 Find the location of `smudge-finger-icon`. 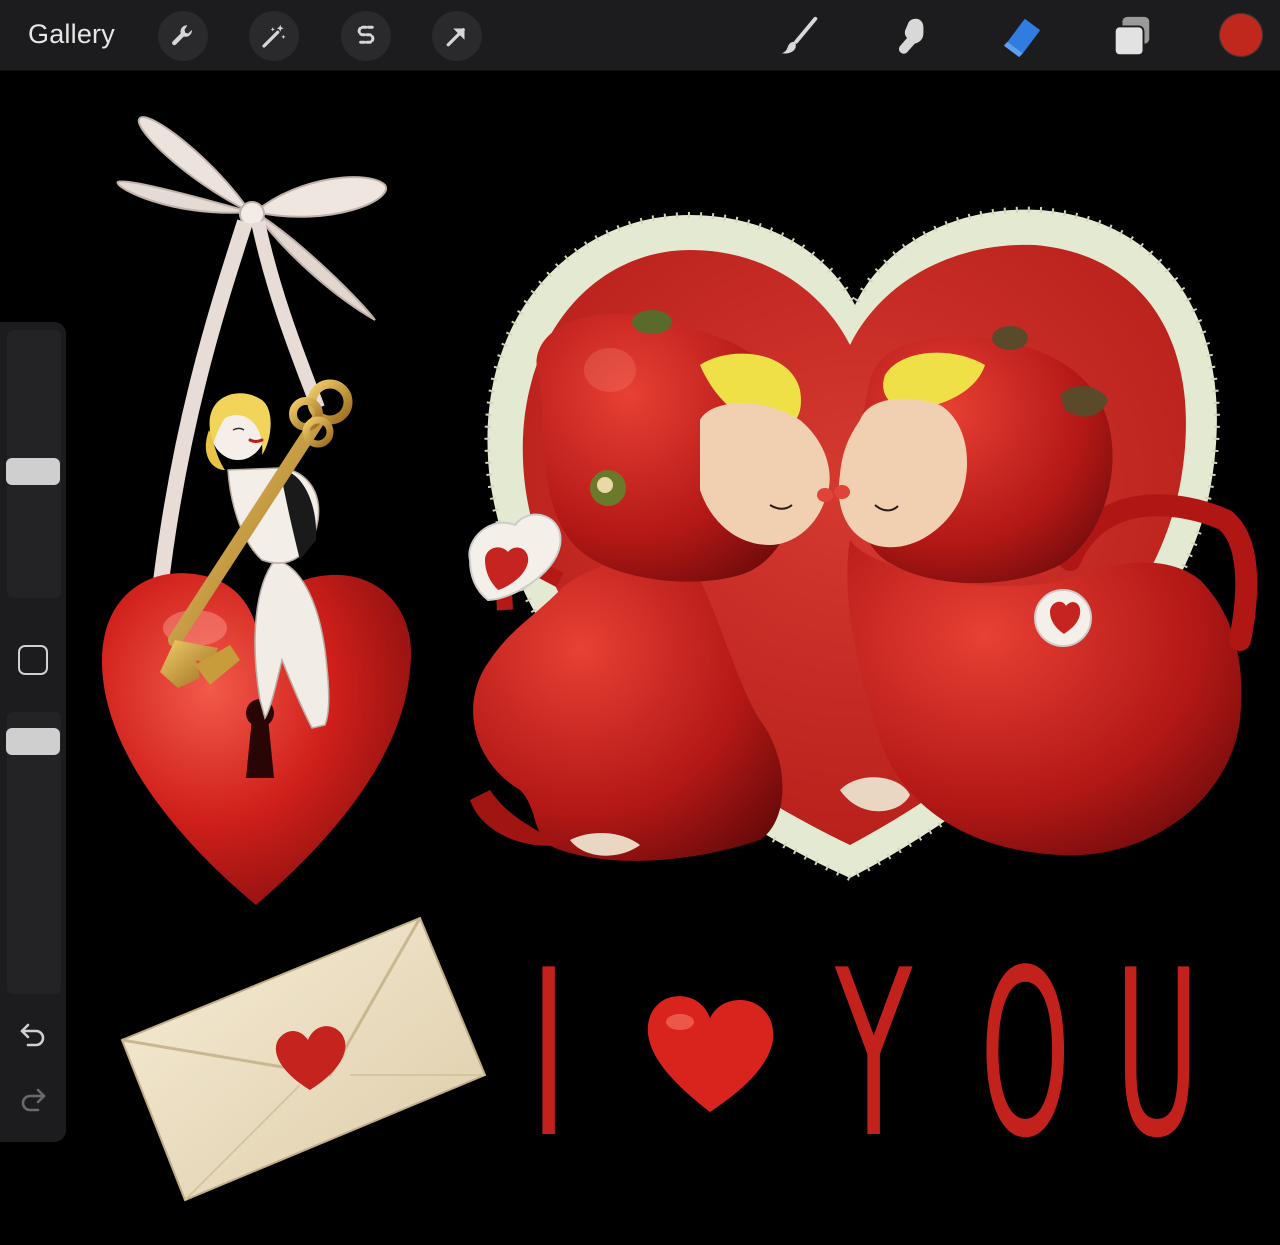

smudge-finger-icon is located at coordinates (911, 36).